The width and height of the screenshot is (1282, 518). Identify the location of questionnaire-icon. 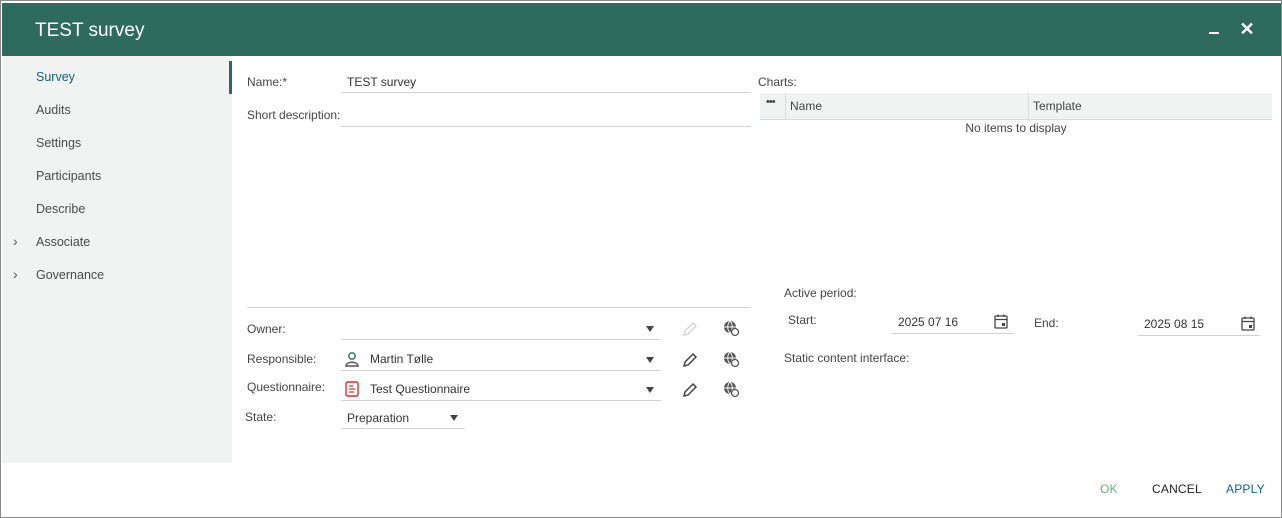
(352, 389).